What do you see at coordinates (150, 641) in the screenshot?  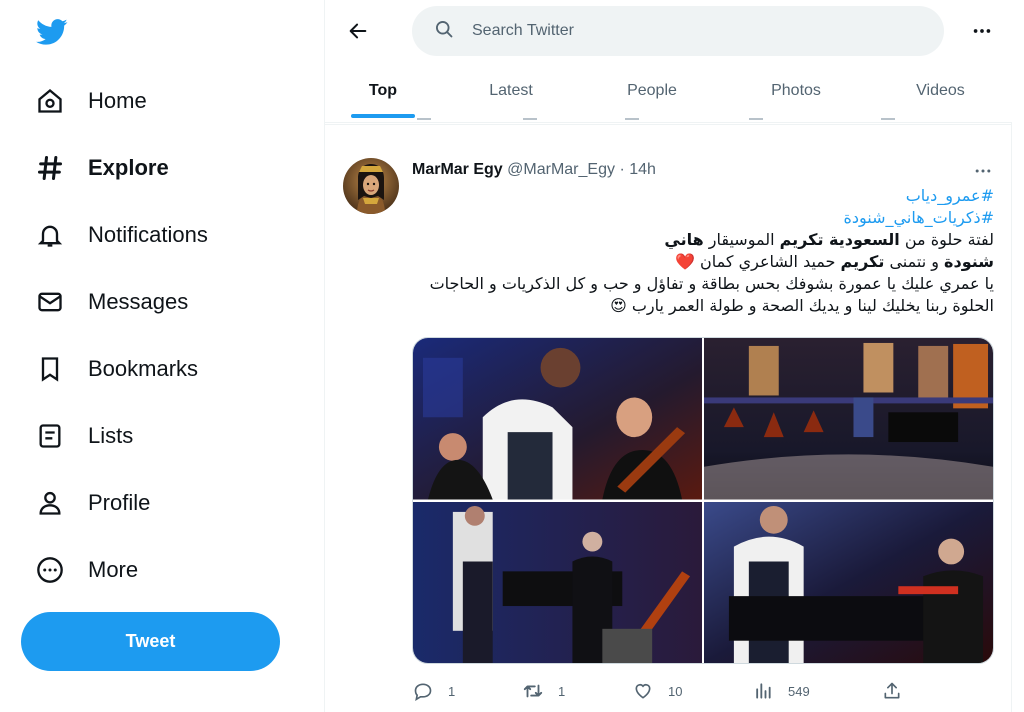 I see `tweet-button: Tweet` at bounding box center [150, 641].